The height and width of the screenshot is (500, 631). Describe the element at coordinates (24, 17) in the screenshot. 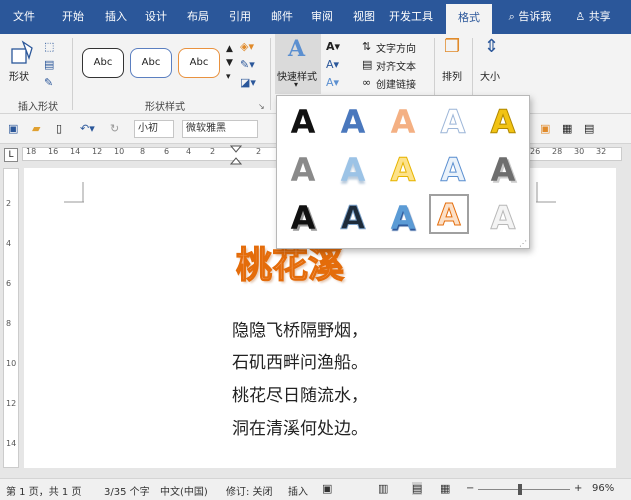

I see `tab-file: 文件` at that location.